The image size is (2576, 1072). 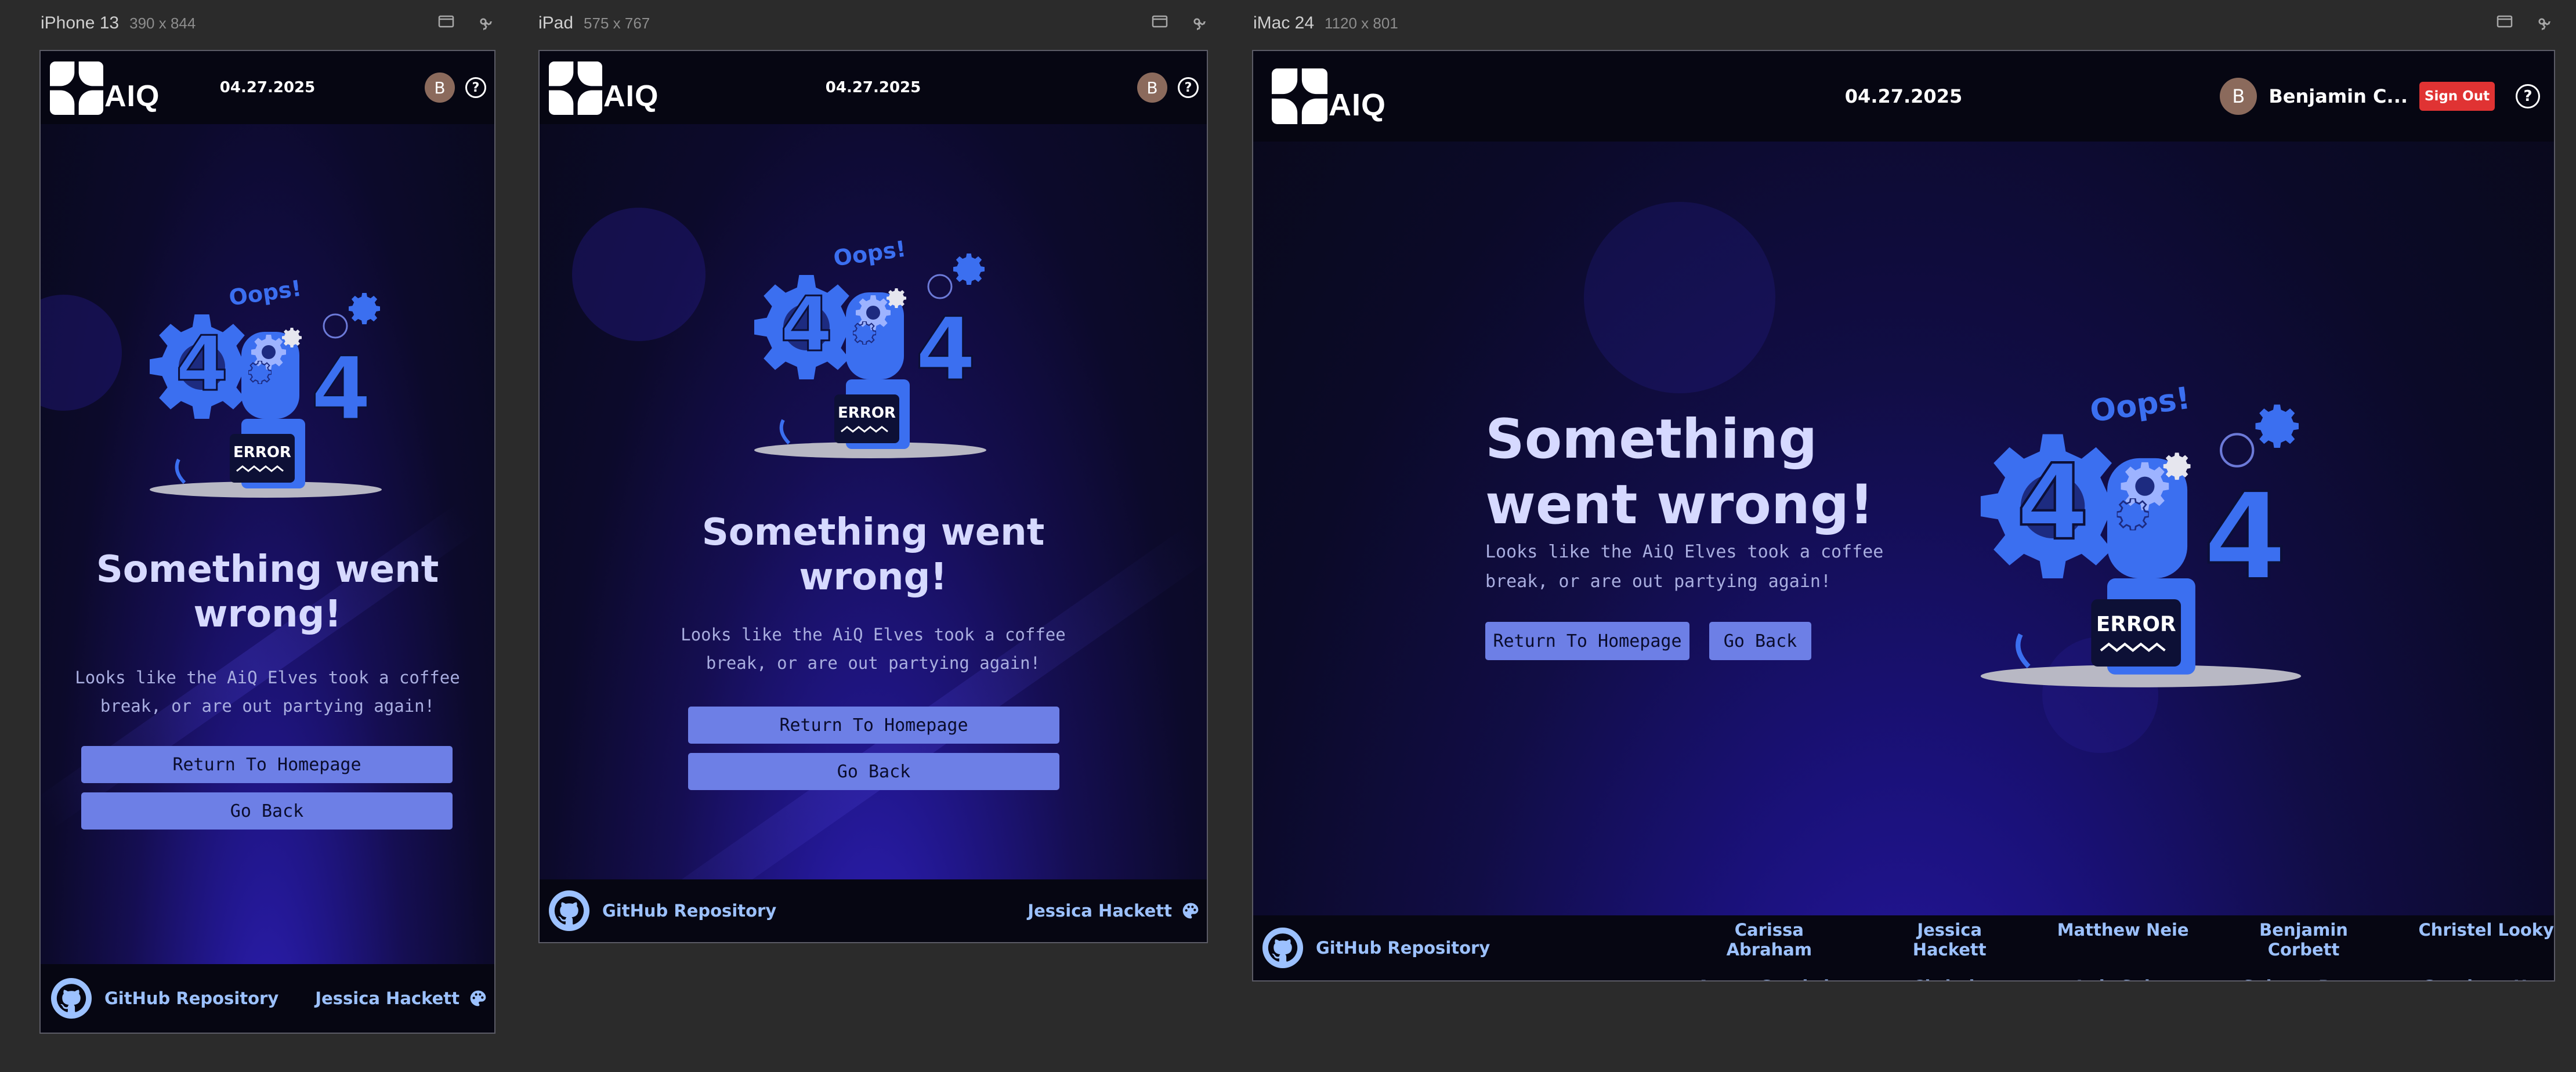 What do you see at coordinates (873, 577) in the screenshot?
I see `error-title-line2: wrong!` at bounding box center [873, 577].